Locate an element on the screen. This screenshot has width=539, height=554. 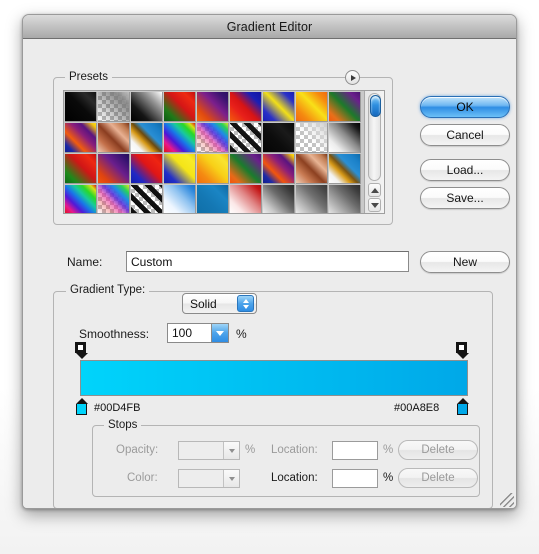
presets-swatch-grid is located at coordinates (214, 152).